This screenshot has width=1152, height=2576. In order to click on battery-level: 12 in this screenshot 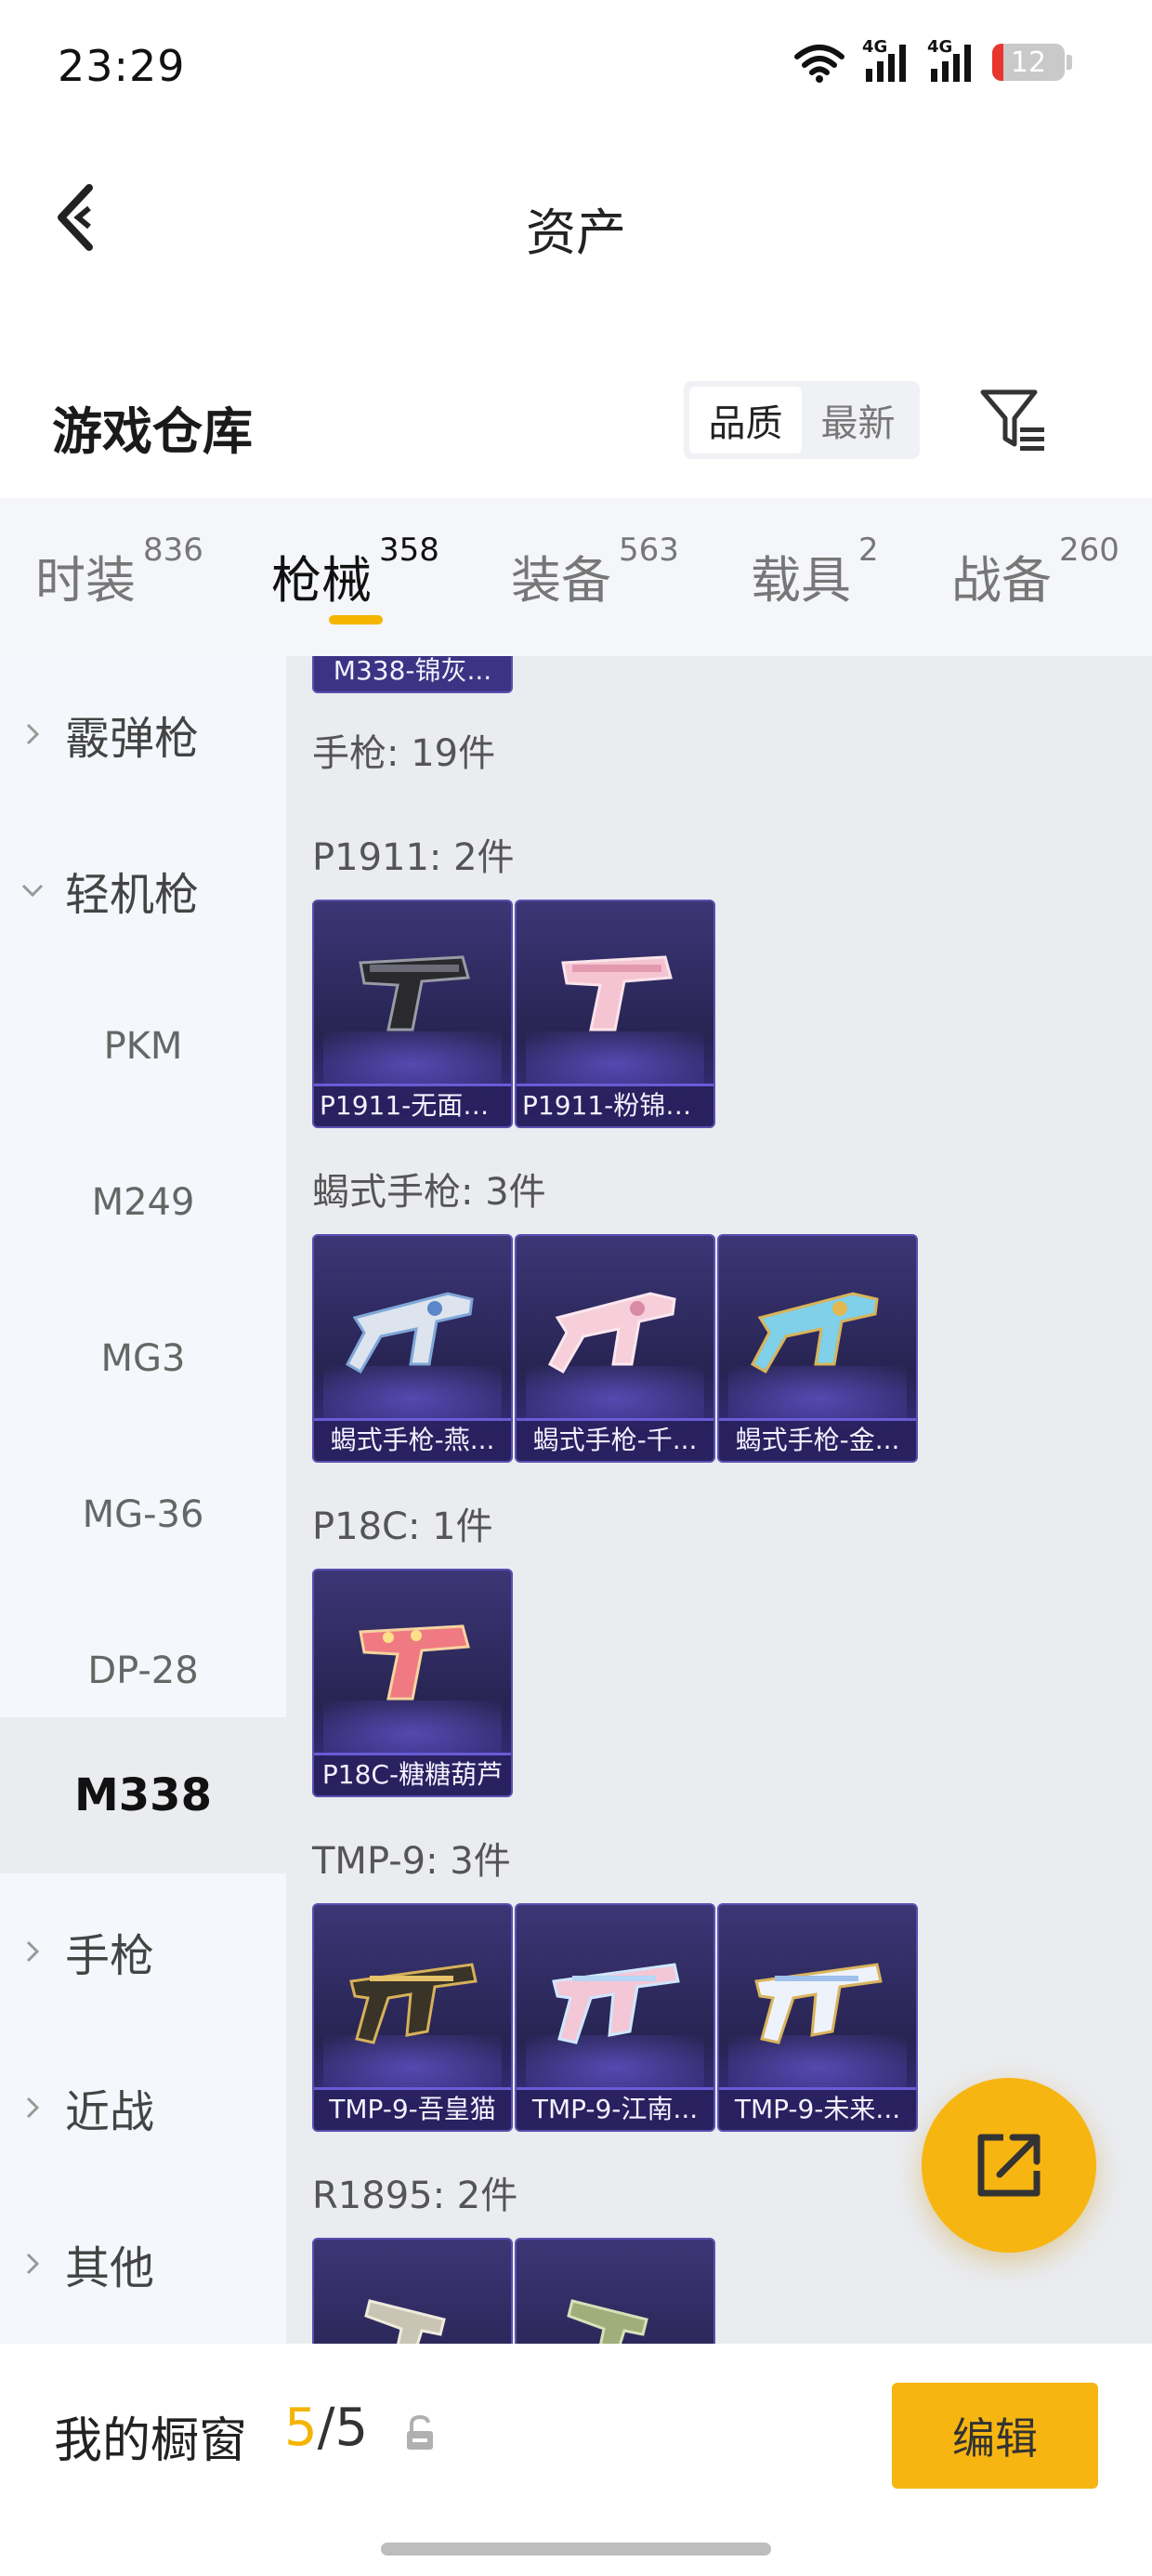, I will do `click(1028, 62)`.